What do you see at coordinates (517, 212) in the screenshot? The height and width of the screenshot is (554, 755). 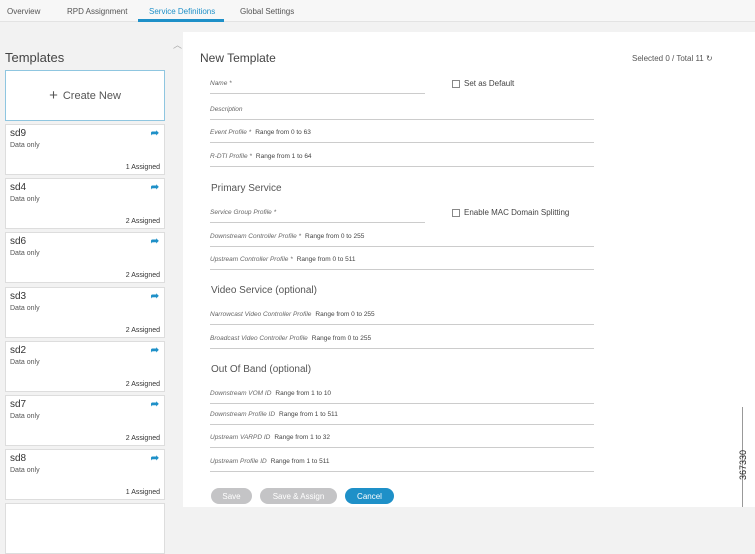 I see `mac-split-label: Enable MAC Domain Splitting` at bounding box center [517, 212].